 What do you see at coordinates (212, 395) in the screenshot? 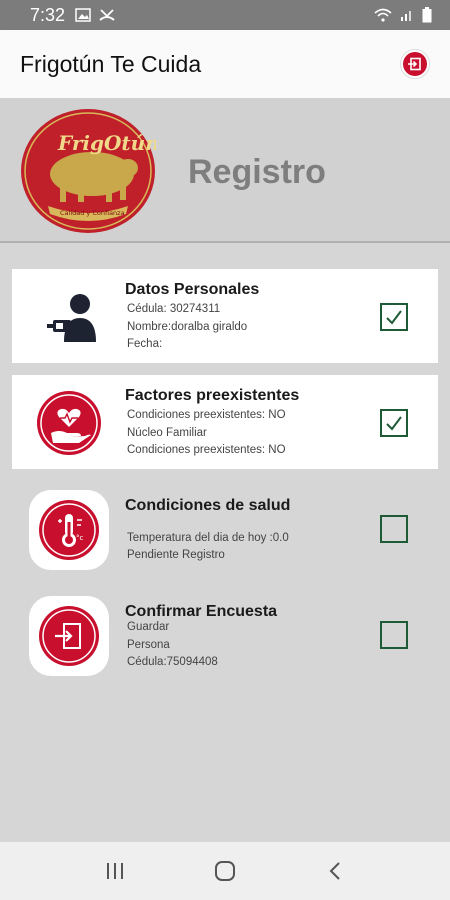
I see `card-title: Factores preexistentes` at bounding box center [212, 395].